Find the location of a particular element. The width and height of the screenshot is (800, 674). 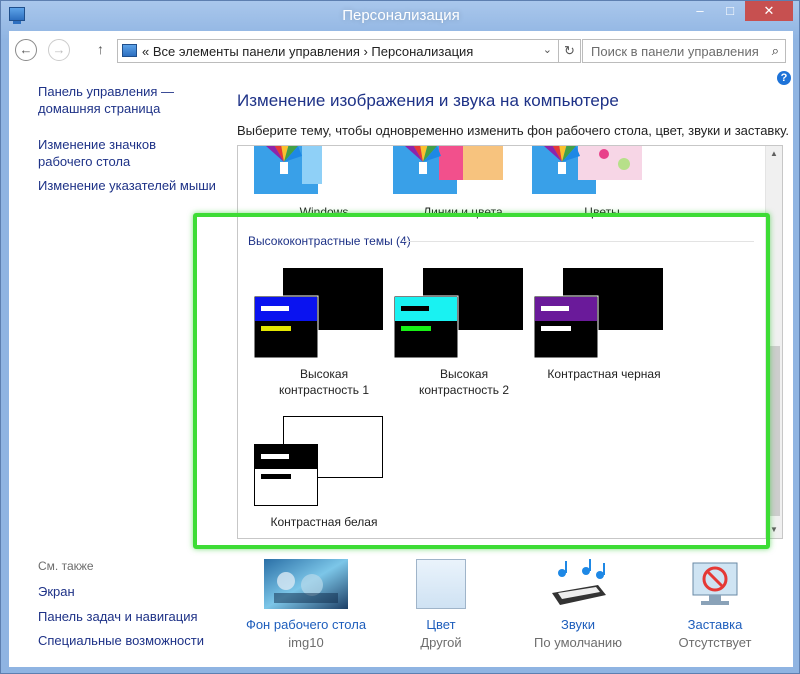

scroll-down-icon: ▼ is located at coordinates (774, 530).